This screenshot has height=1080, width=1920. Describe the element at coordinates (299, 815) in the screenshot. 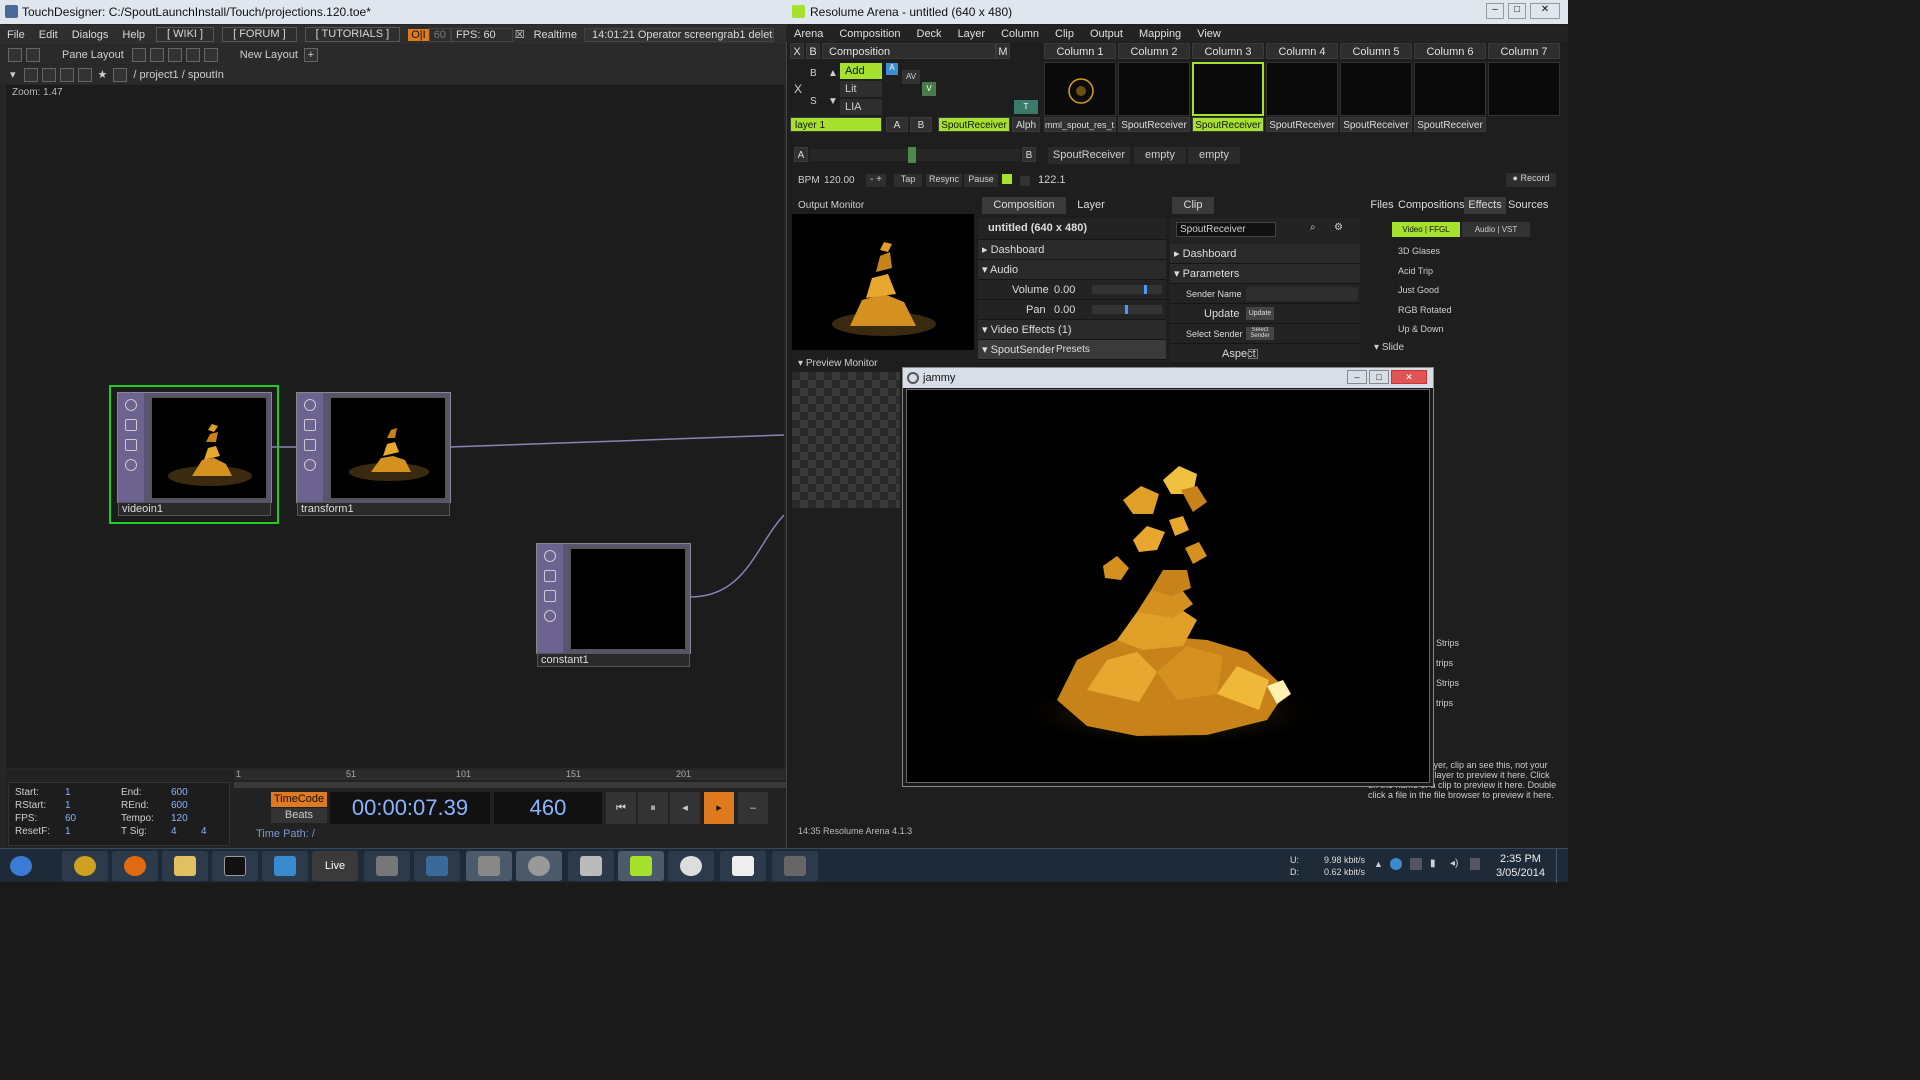

I see `beats-button: Beats` at that location.